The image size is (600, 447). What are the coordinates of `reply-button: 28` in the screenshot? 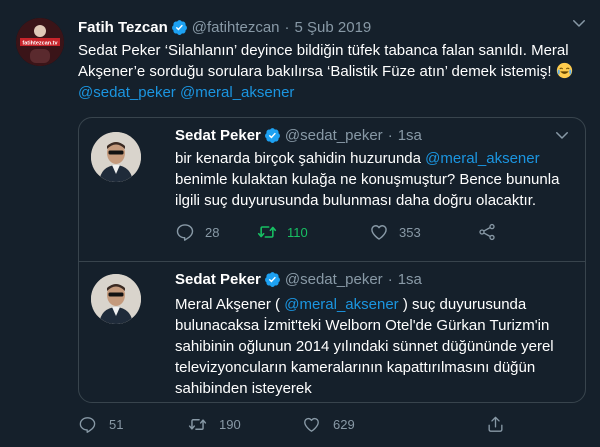 It's located at (197, 232).